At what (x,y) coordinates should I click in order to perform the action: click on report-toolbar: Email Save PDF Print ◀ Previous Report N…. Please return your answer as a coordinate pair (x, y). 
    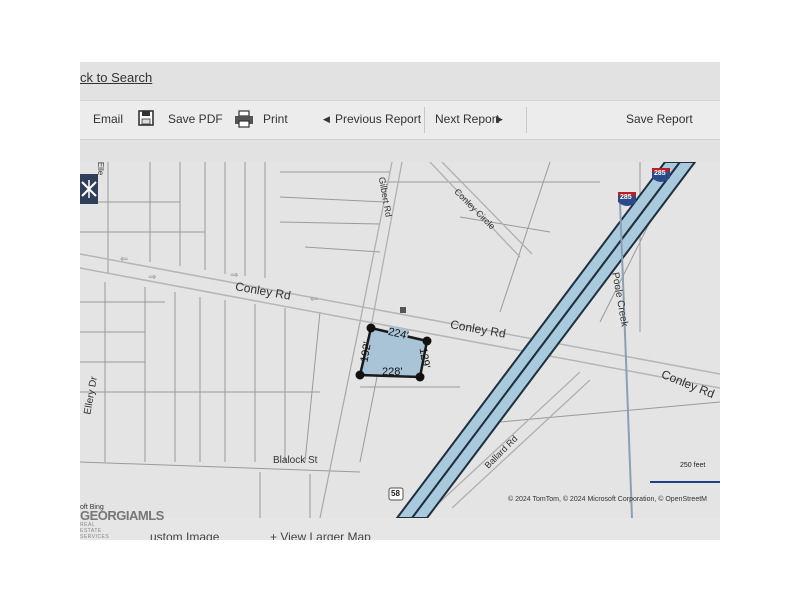
    Looking at the image, I should click on (400, 120).